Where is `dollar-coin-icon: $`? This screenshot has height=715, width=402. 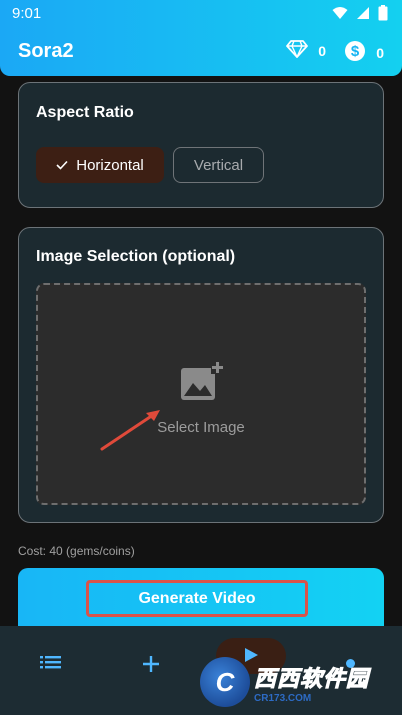 dollar-coin-icon: $ is located at coordinates (355, 52).